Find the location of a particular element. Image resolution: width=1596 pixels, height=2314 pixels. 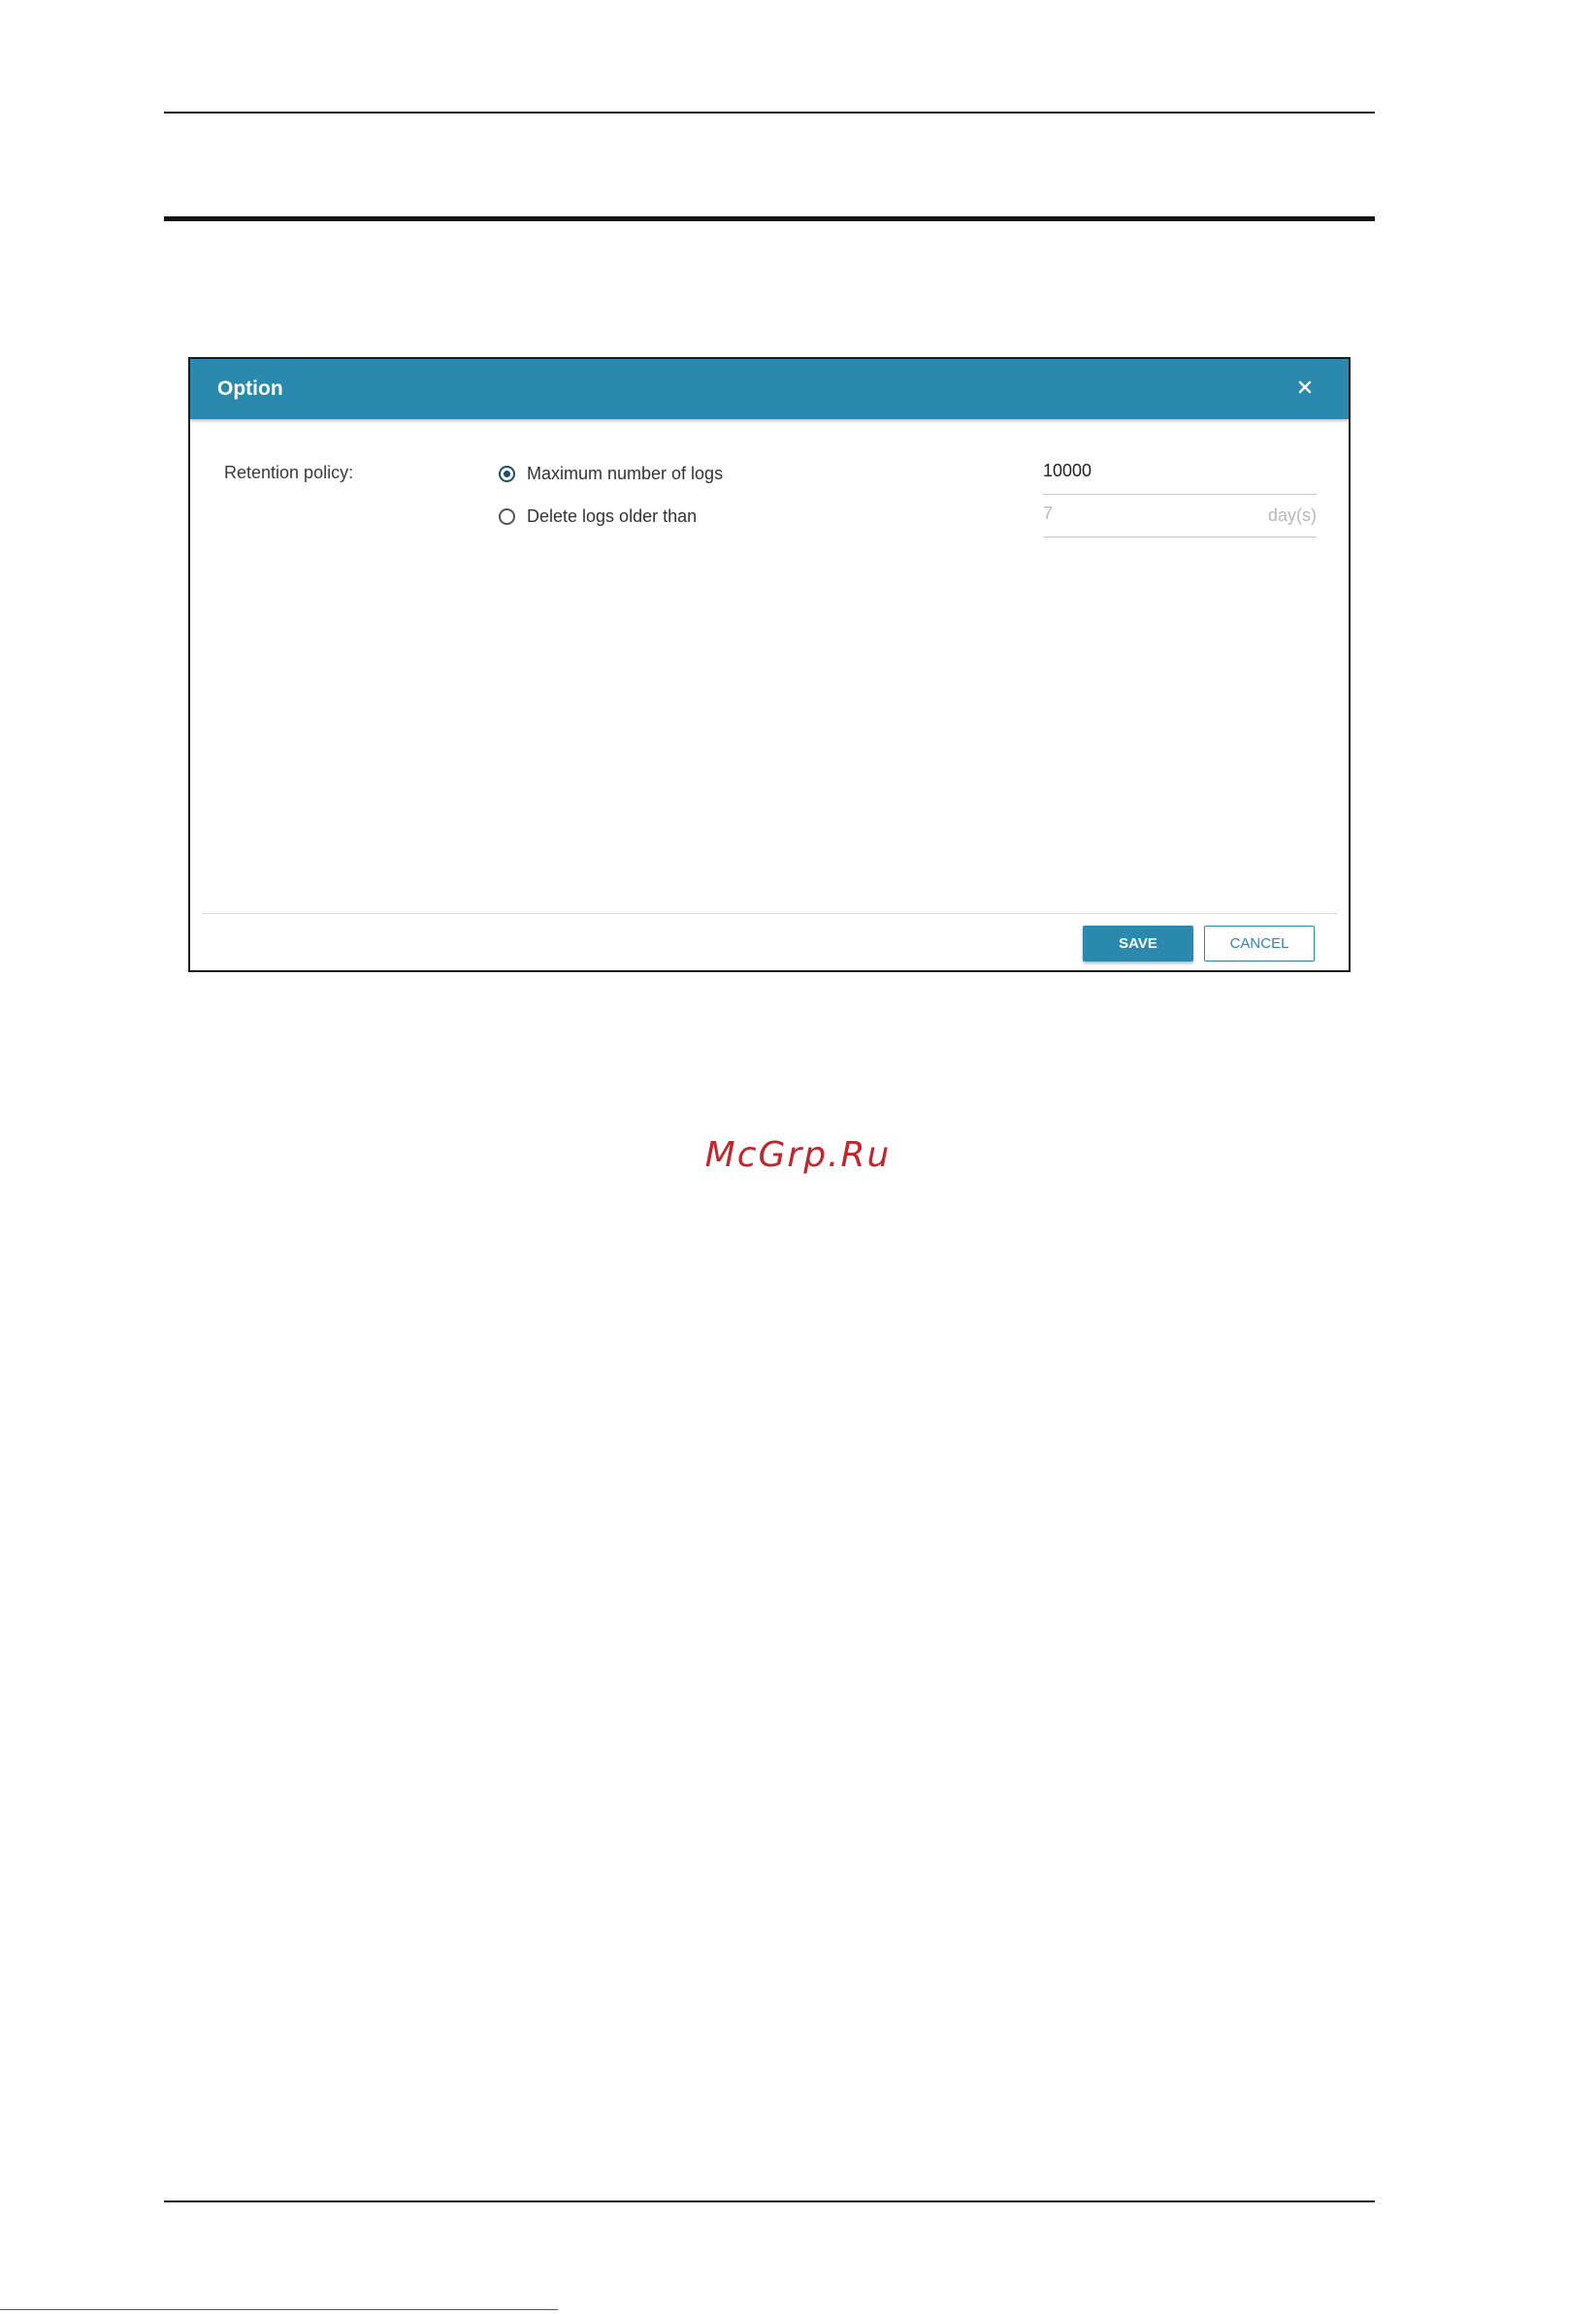

days-field: day(s) is located at coordinates (1180, 517).